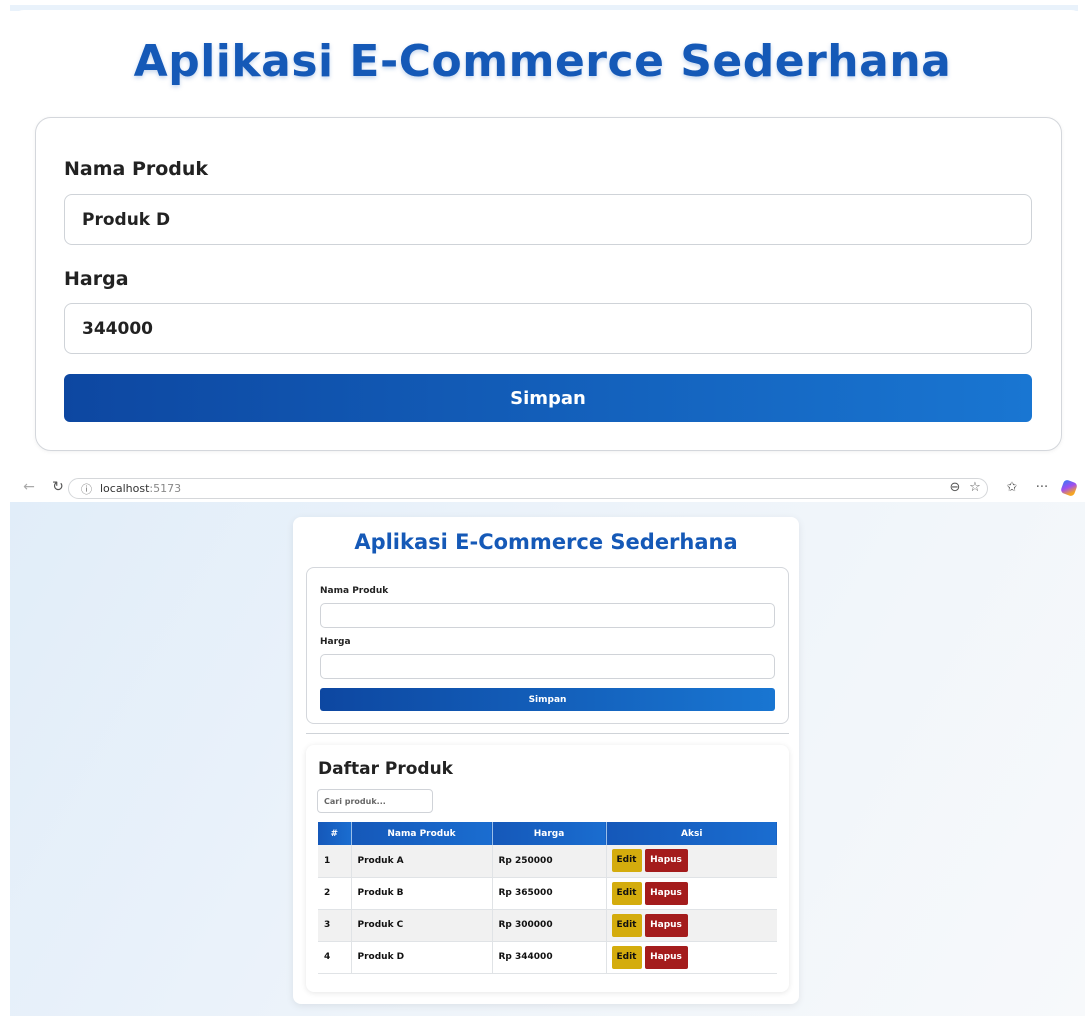 The image size is (1085, 1016). Describe the element at coordinates (1042, 487) in the screenshot. I see `more-icon: ···` at that location.